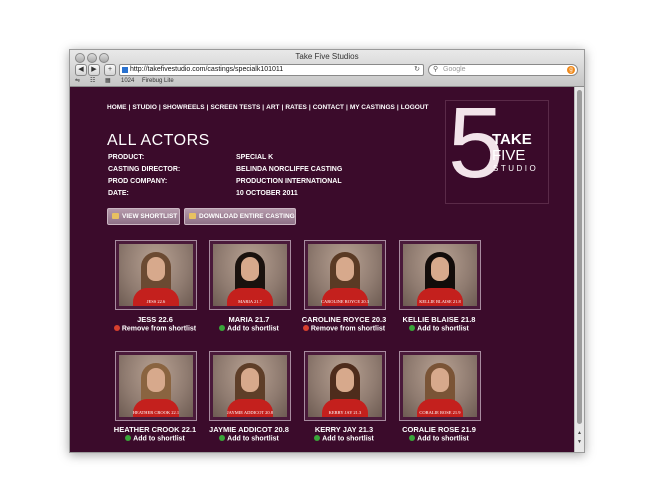 Image resolution: width=650 pixels, height=500 pixels. I want to click on actor-photo-card: HEATHER CROOK 22.1, so click(156, 386).